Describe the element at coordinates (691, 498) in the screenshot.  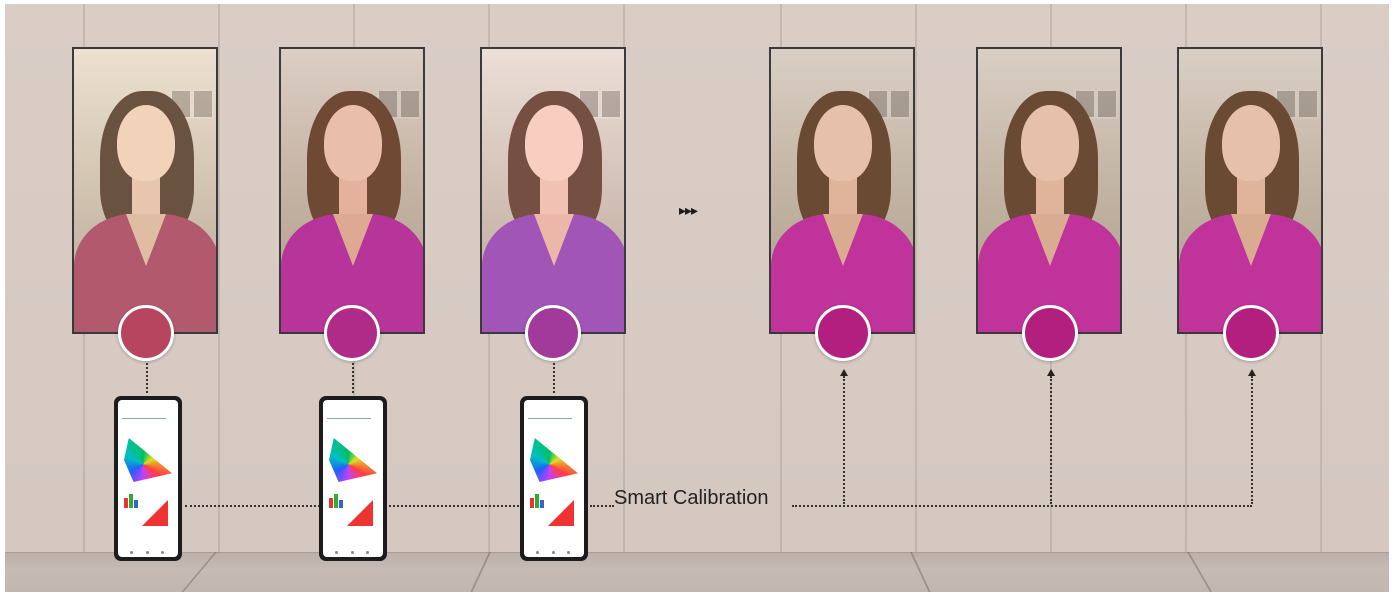
I see `smart-calibration-label: Smart Calibration` at that location.